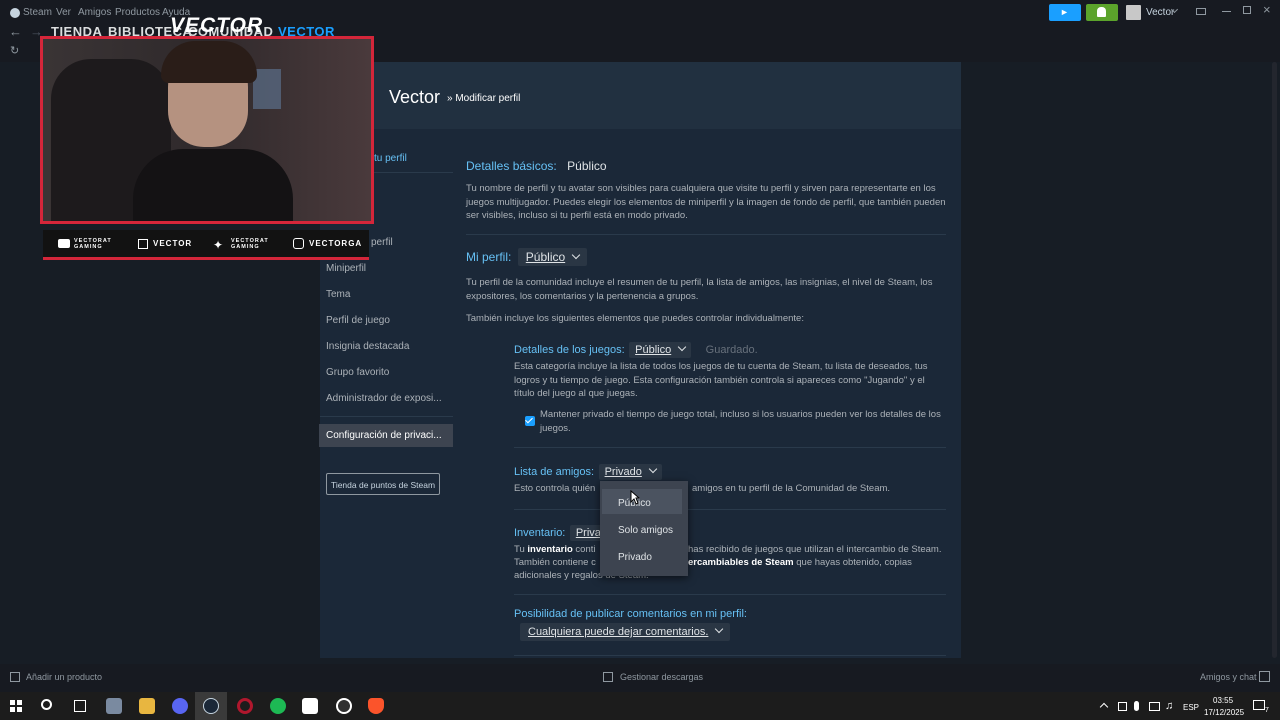  I want to click on playtime-checkbox, so click(530, 420).